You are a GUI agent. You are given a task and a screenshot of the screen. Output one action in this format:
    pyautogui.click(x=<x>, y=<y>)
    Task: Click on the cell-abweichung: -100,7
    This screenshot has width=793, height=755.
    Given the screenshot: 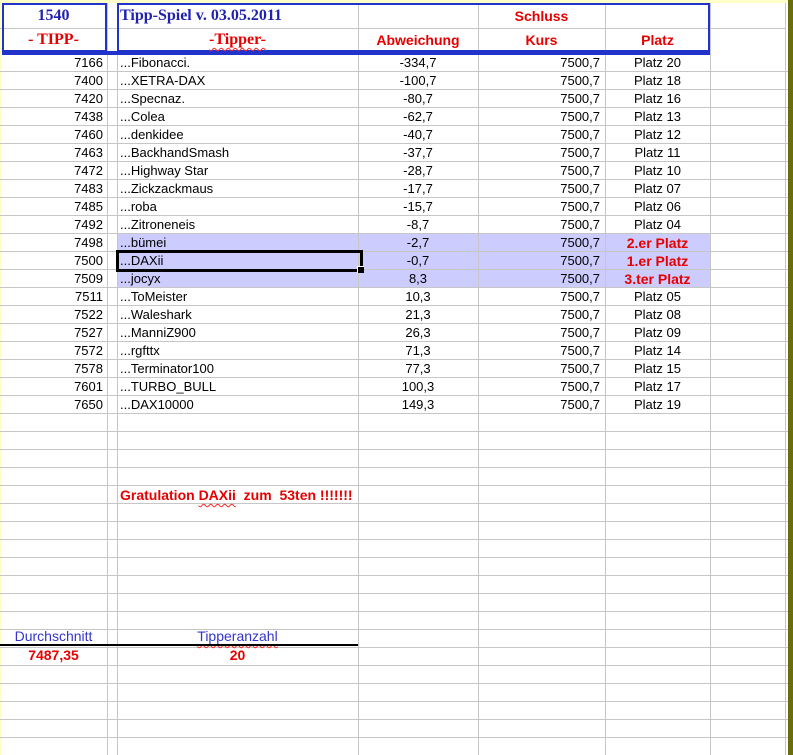 What is the action you would take?
    pyautogui.click(x=418, y=81)
    